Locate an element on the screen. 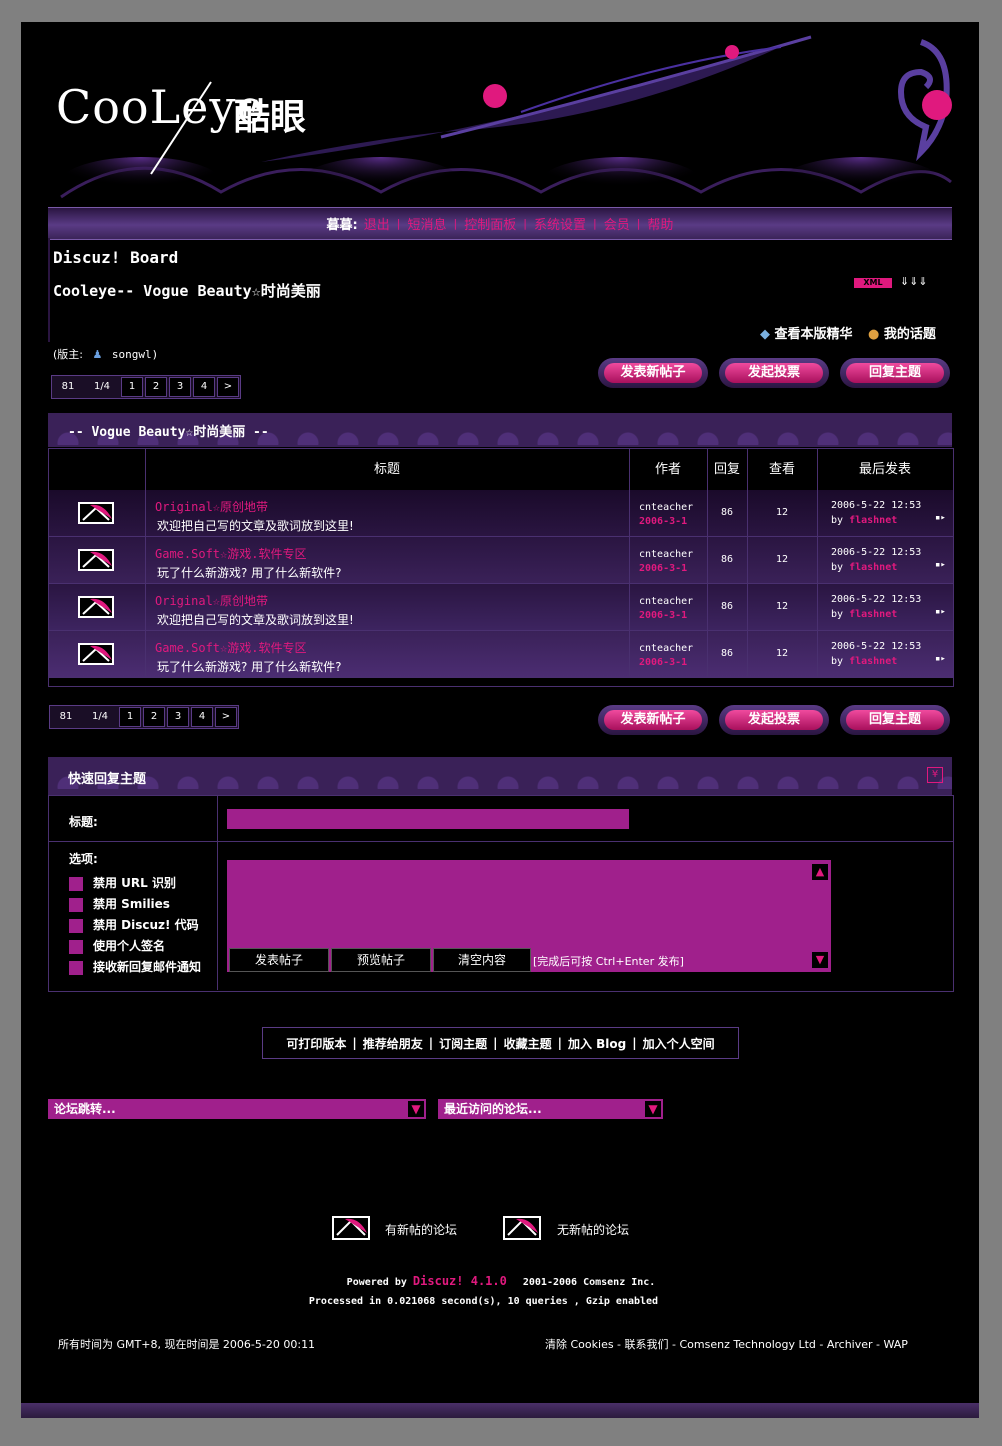 The height and width of the screenshot is (1446, 1002). board-title: Discuz! Board is located at coordinates (115, 257).